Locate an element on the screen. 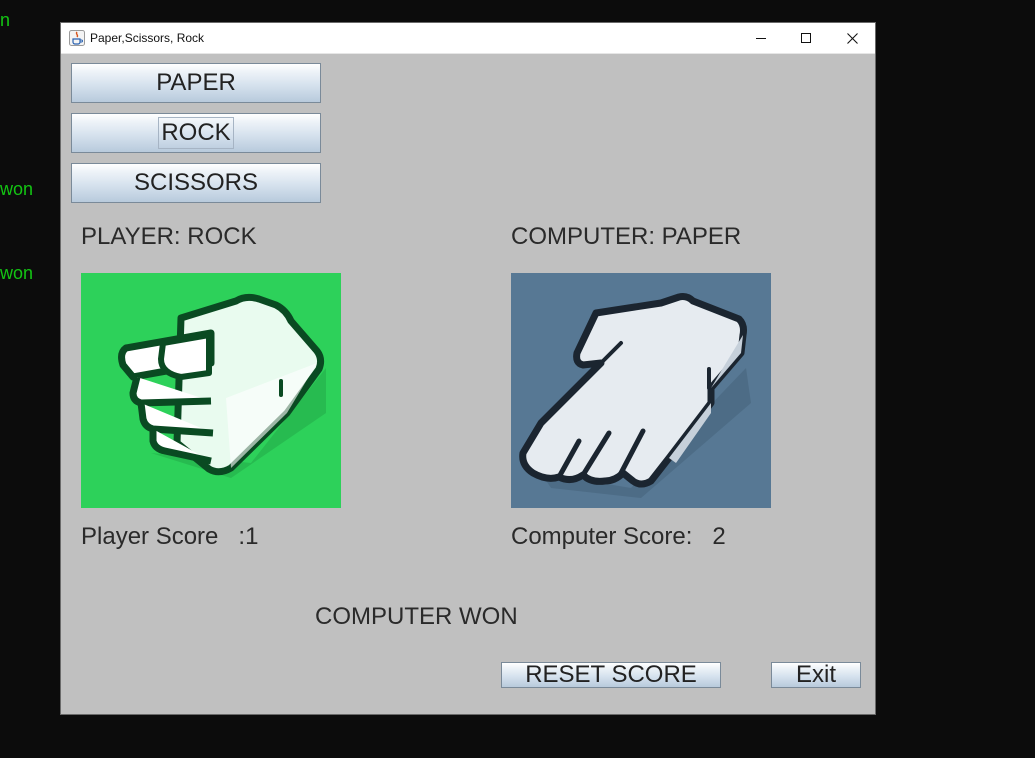 The image size is (1035, 758). computer-choice-image is located at coordinates (641, 390).